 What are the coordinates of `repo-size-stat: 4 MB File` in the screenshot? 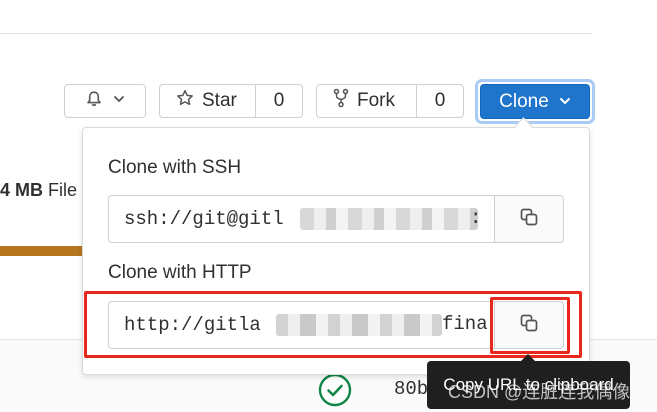 It's located at (38, 190).